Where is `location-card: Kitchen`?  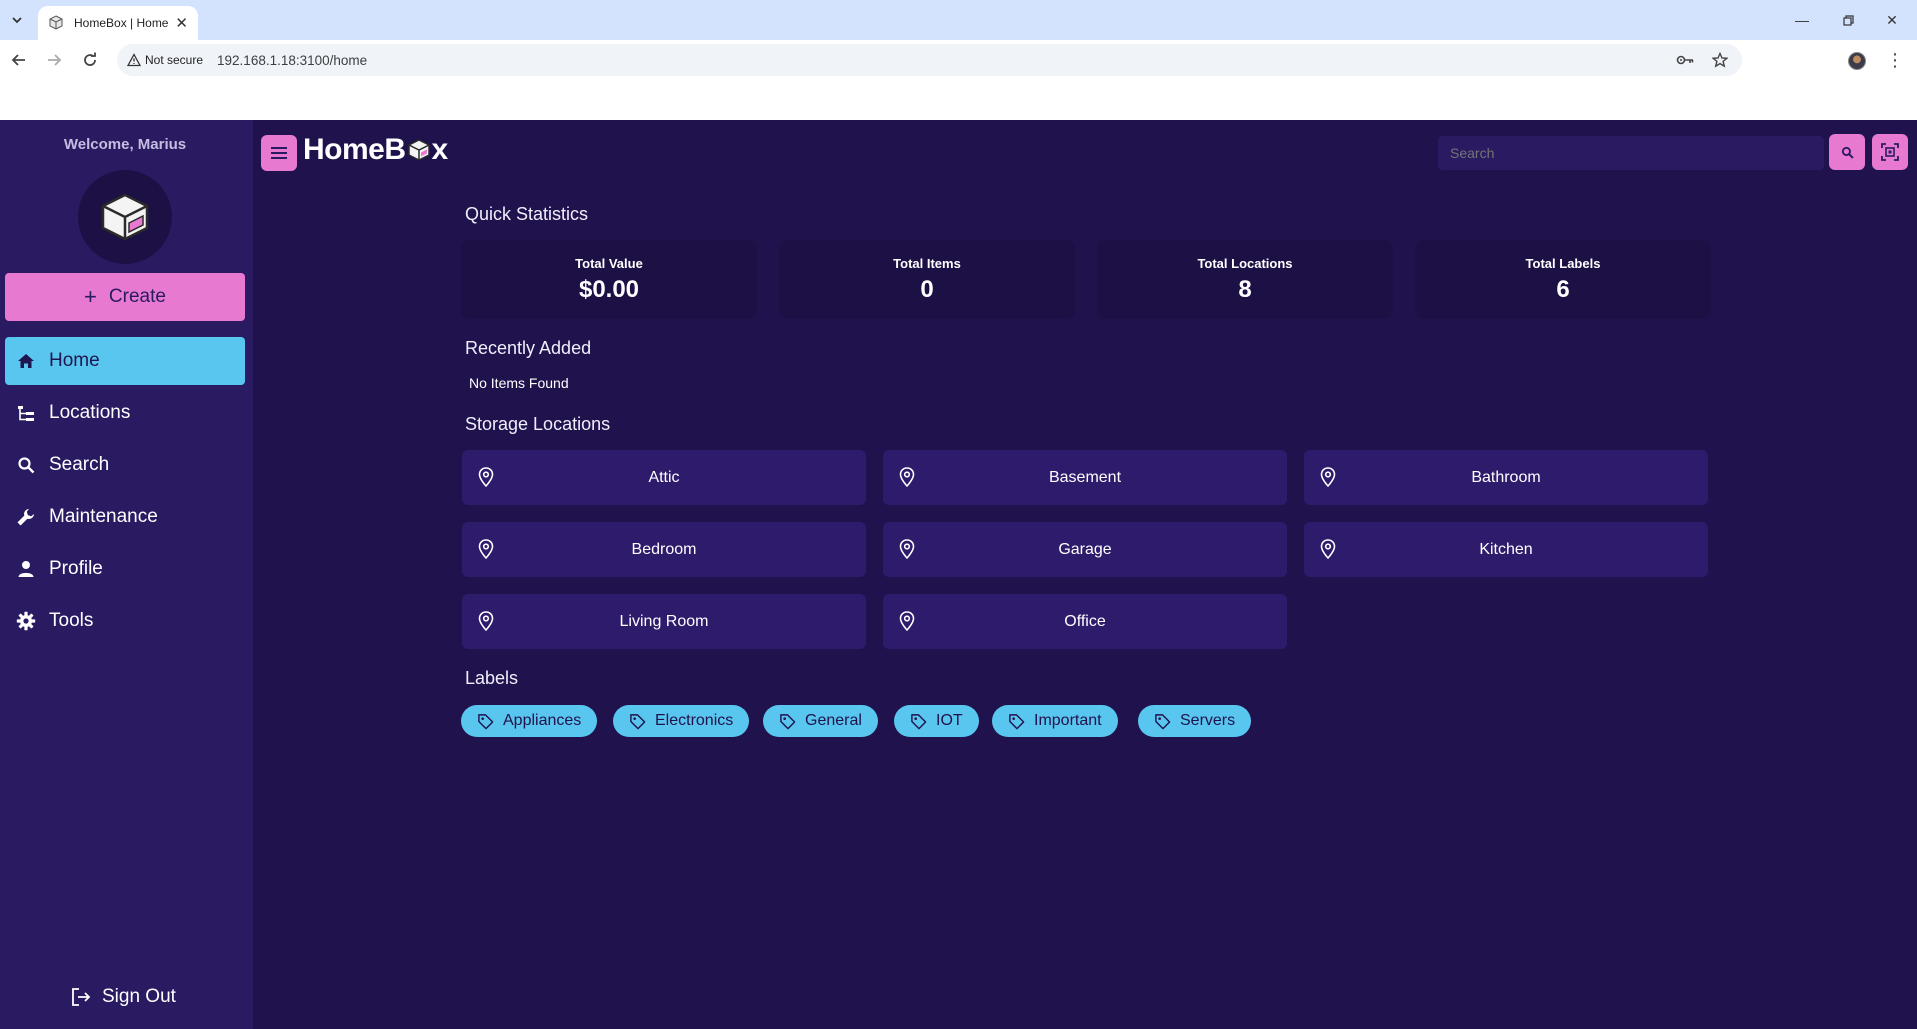
location-card: Kitchen is located at coordinates (1506, 549).